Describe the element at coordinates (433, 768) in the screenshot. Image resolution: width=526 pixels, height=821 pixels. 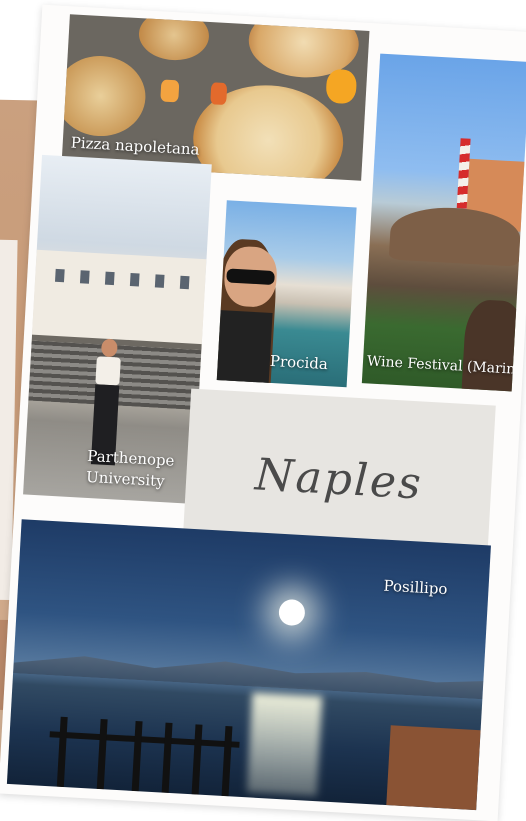
I see `house-shape` at that location.